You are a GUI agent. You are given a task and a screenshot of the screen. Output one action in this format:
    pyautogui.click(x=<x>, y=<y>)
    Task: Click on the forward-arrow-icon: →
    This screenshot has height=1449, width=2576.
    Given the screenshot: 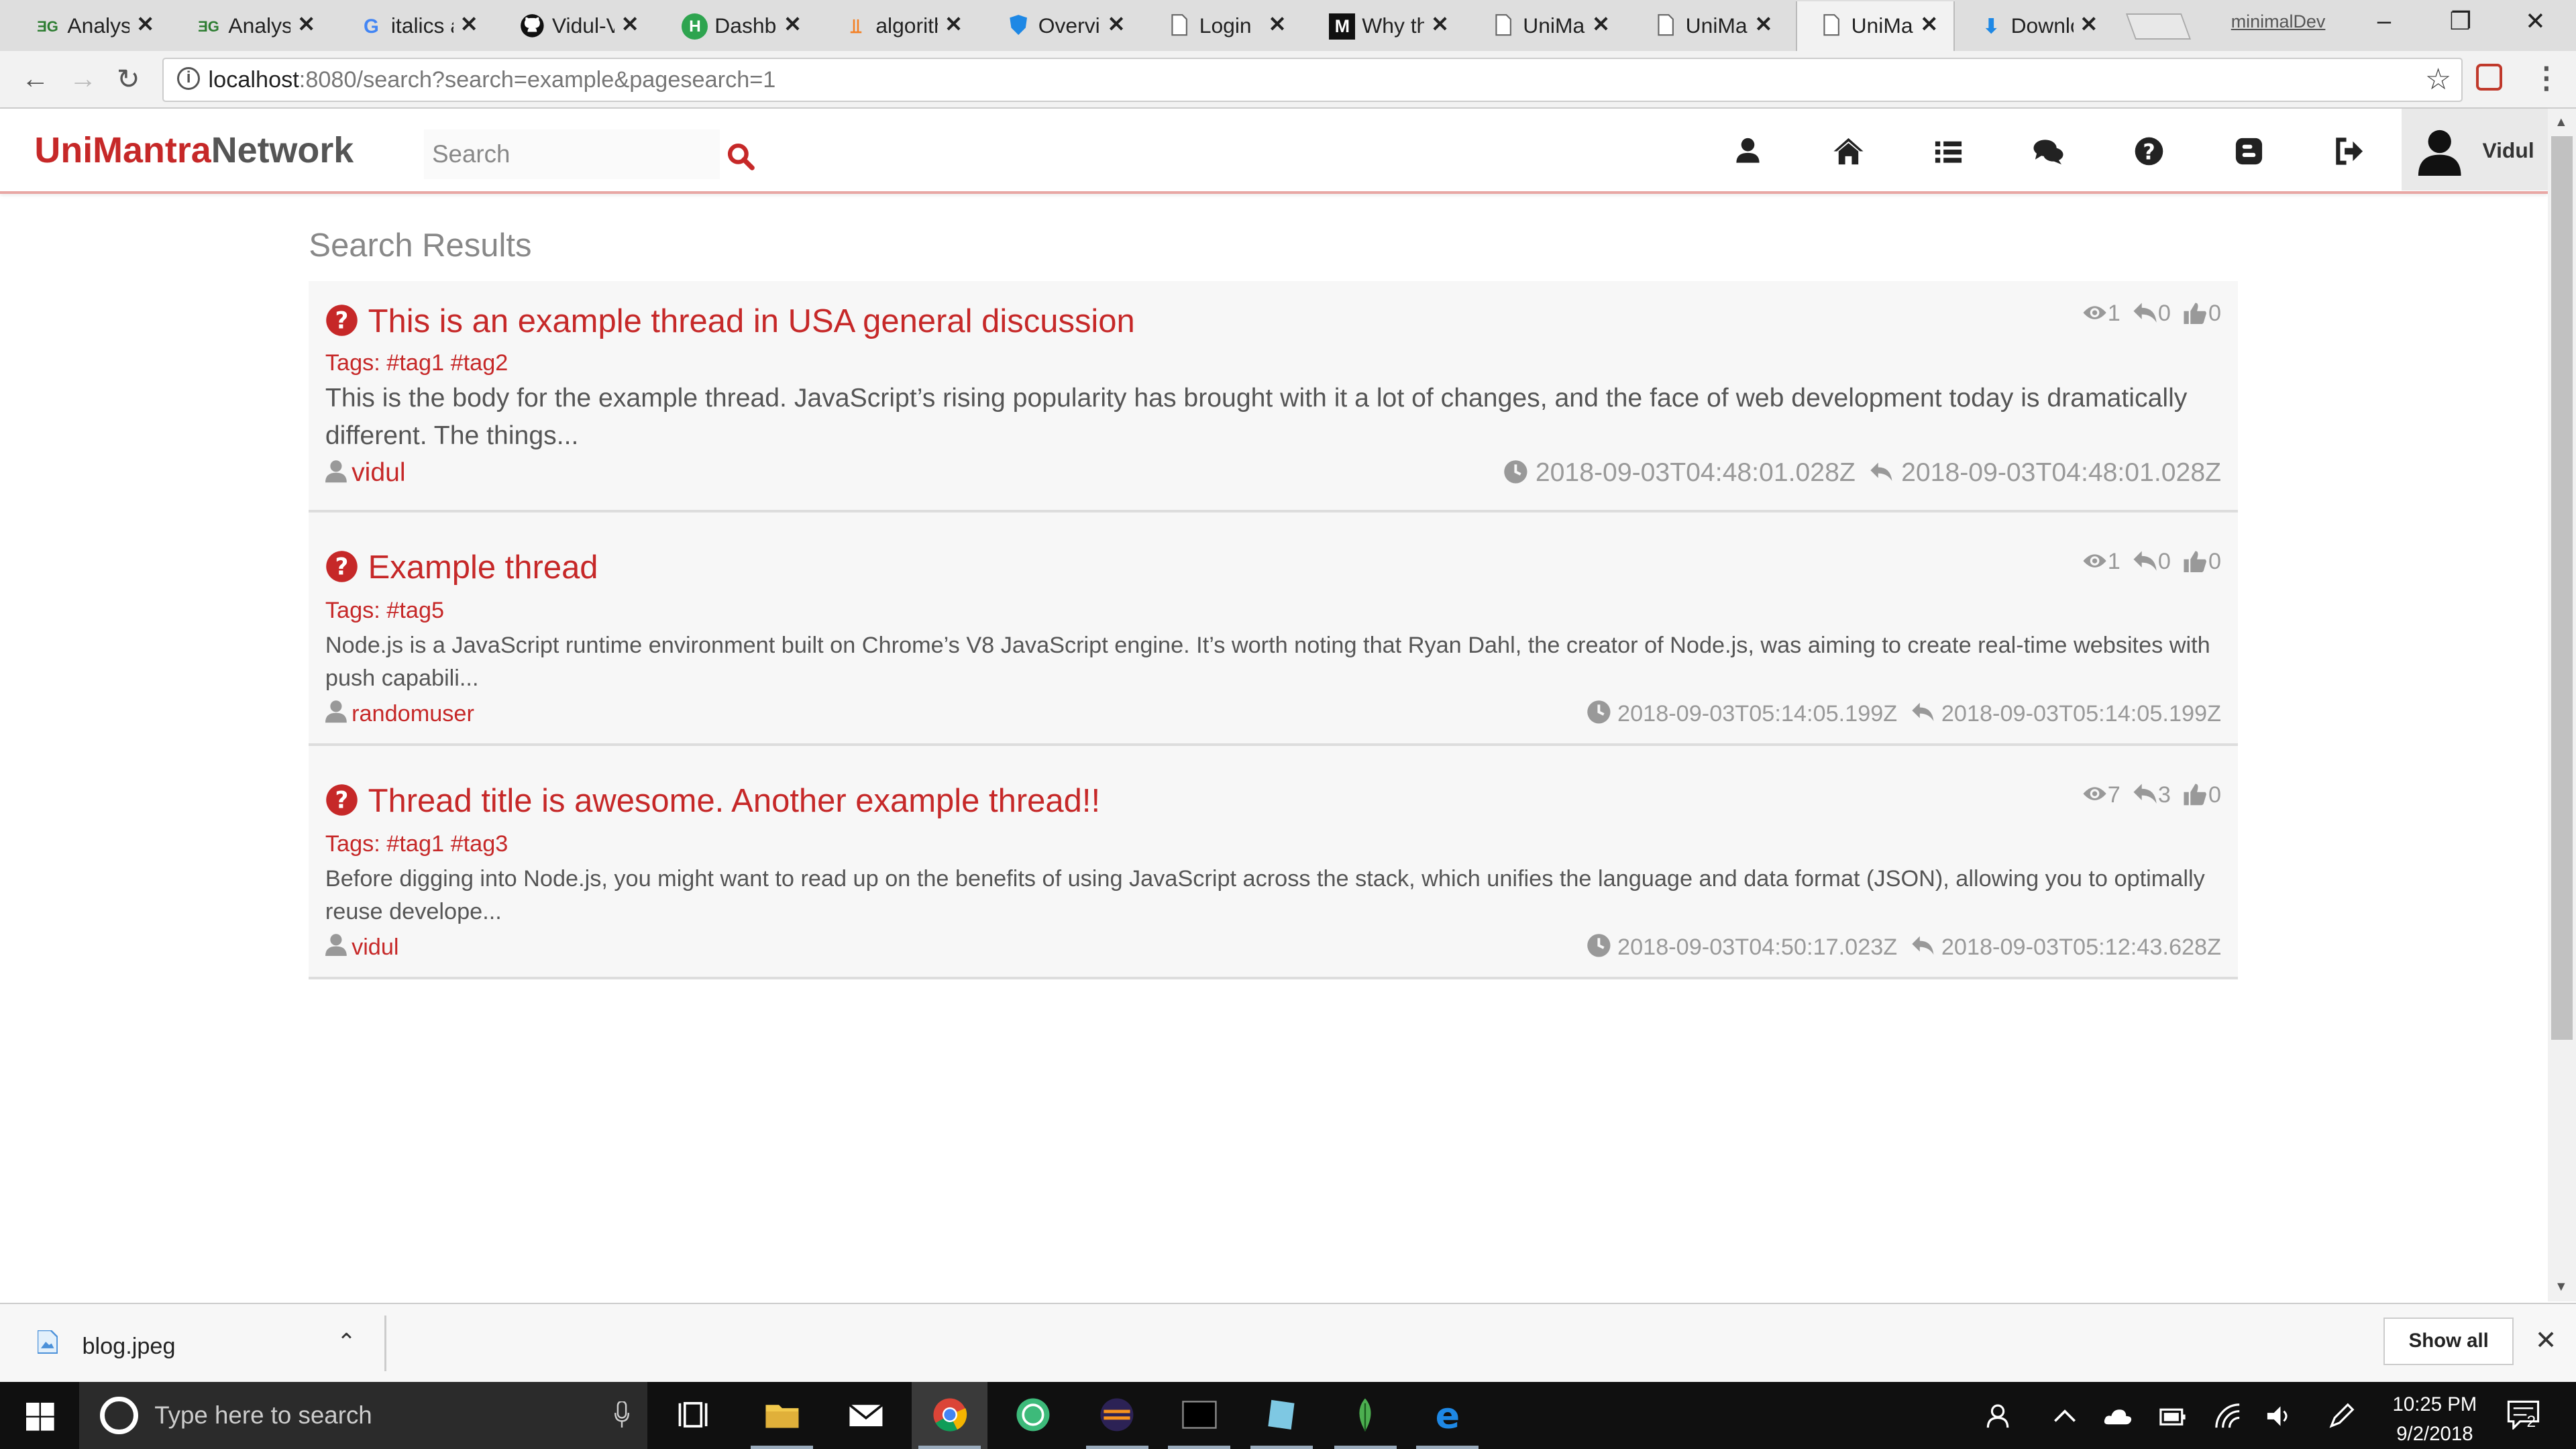 What is the action you would take?
    pyautogui.click(x=83, y=78)
    